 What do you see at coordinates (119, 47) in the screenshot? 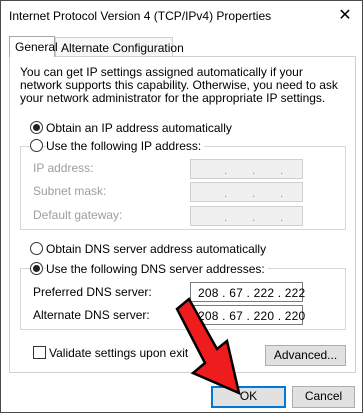
I see `tab-alternate-configuration: Alternate Configuration` at bounding box center [119, 47].